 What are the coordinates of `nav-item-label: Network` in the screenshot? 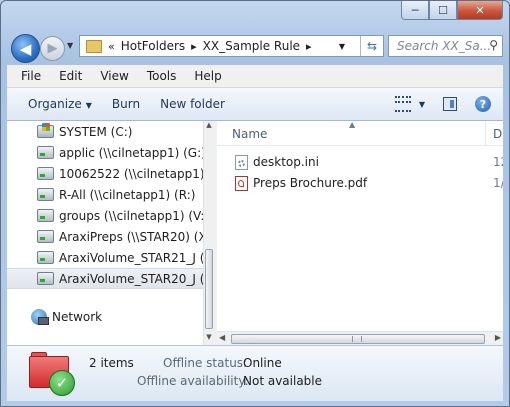 It's located at (77, 317).